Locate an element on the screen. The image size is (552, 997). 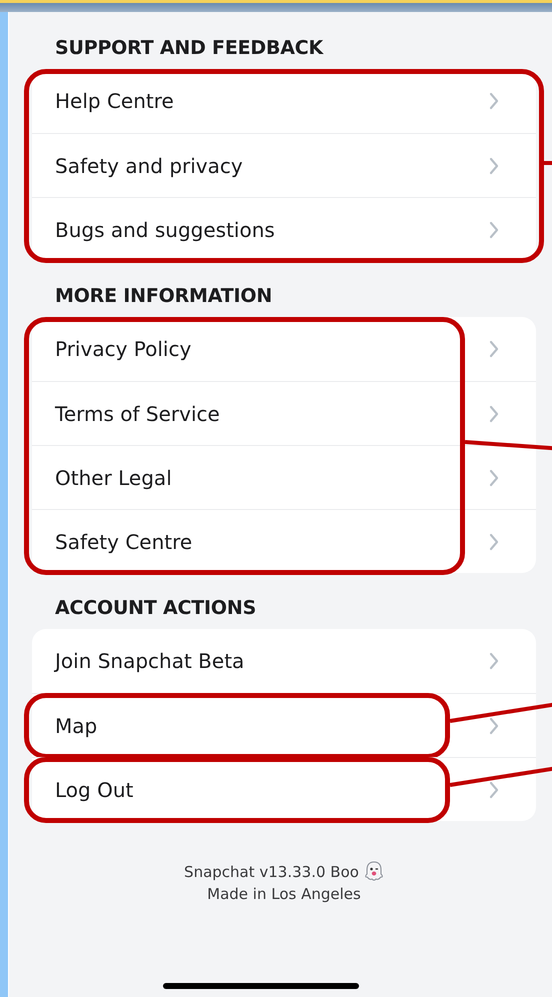
settings-item: Join Snapchat Beta is located at coordinates (284, 661).